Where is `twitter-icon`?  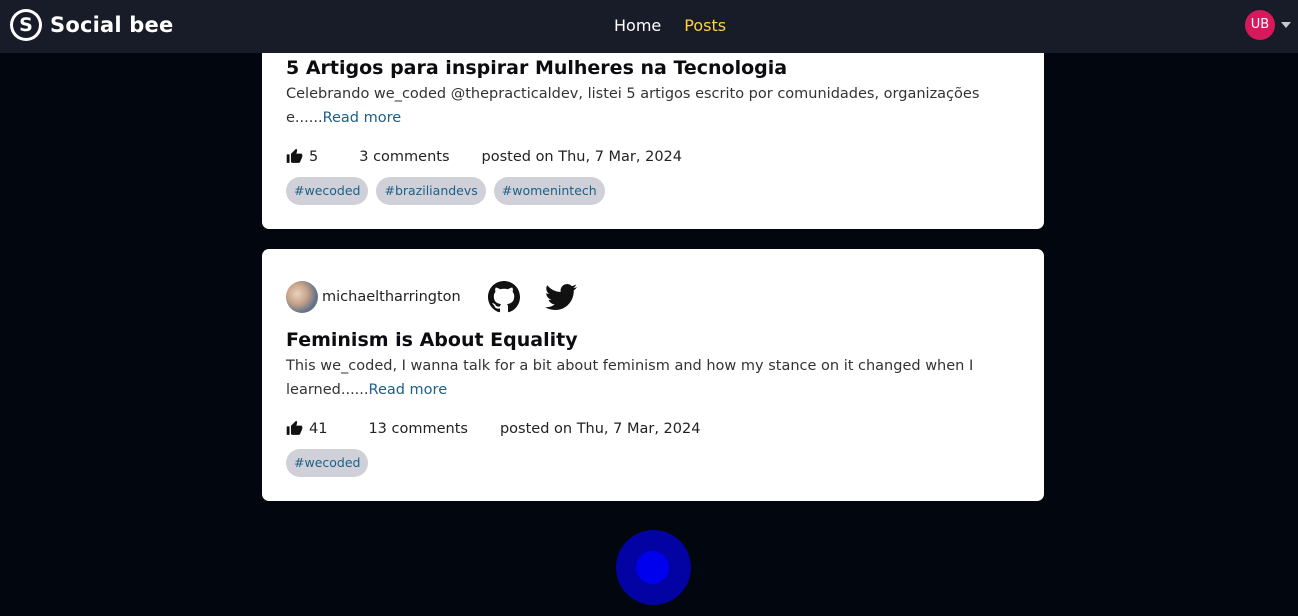
twitter-icon is located at coordinates (560, 297).